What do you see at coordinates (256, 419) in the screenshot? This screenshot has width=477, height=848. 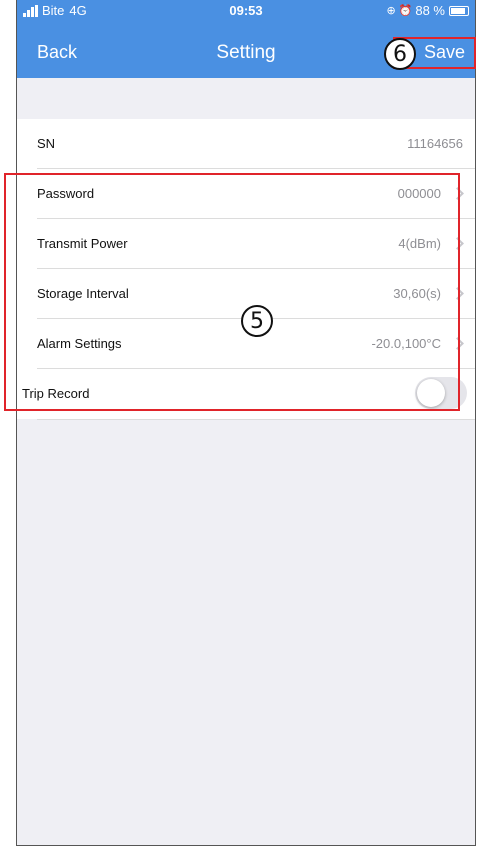 I see `divider` at bounding box center [256, 419].